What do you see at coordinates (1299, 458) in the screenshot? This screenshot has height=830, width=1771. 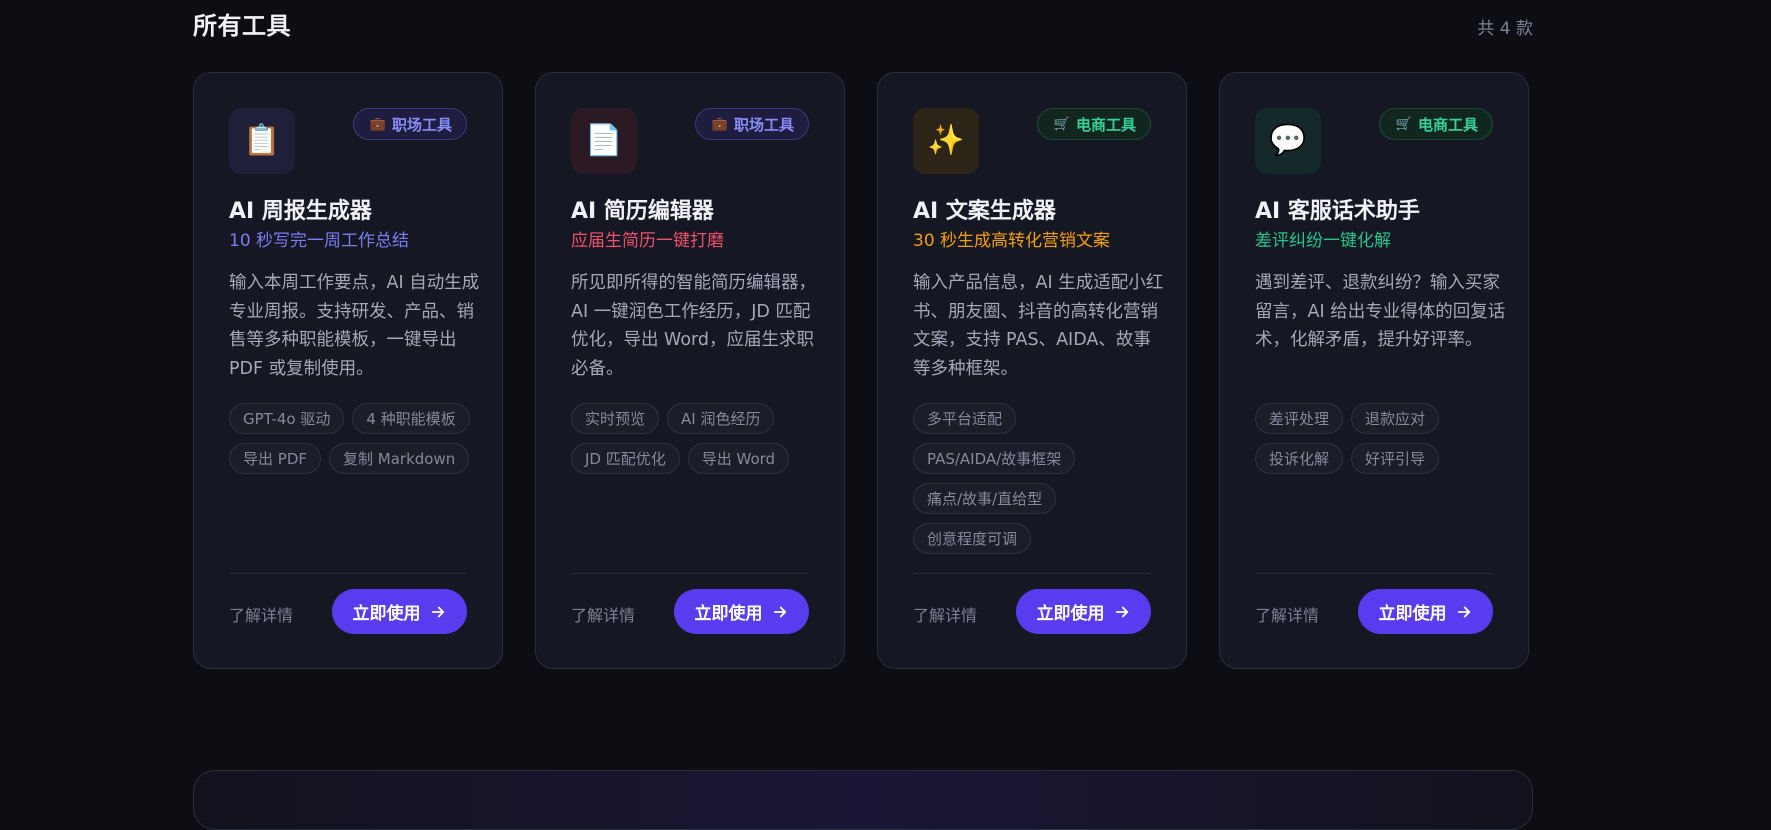 I see `feature-tag: 投诉化解` at bounding box center [1299, 458].